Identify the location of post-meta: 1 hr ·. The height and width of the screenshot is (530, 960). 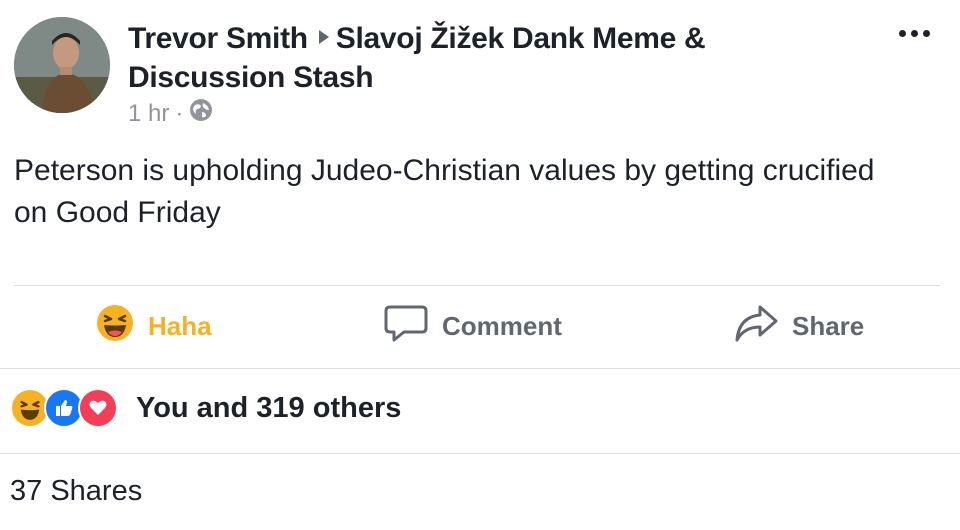
(170, 113).